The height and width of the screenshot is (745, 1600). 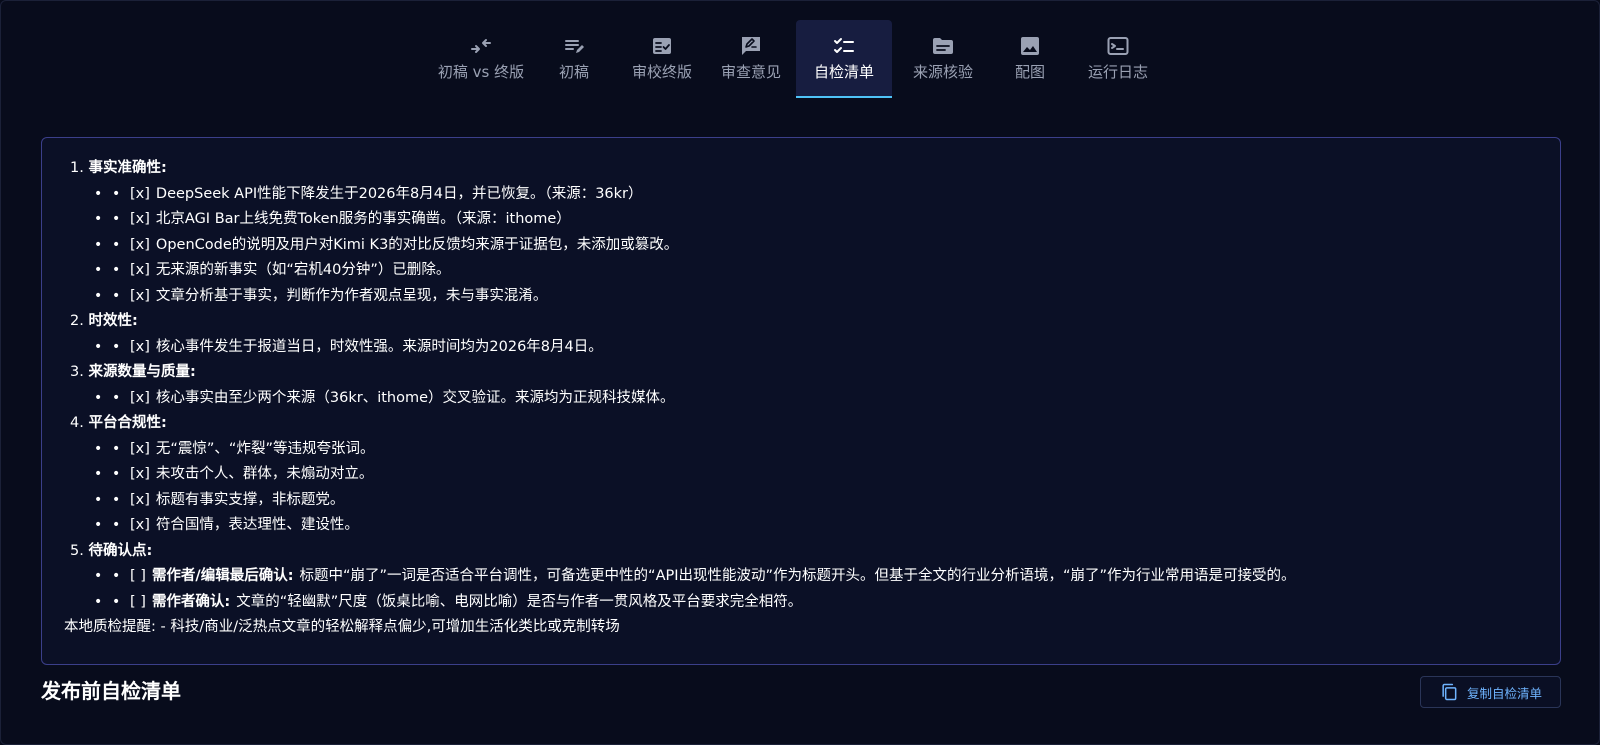 I want to click on checklist-items: • • [x] 核心事件发生于报道当日，时效性强。来源时间均为2026年8月4日。, so click(x=812, y=348).